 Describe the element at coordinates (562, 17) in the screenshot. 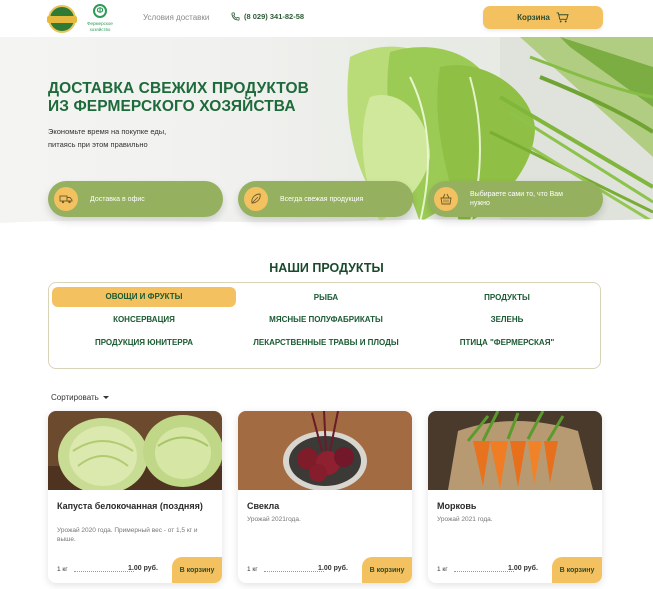

I see `cart-icon` at that location.